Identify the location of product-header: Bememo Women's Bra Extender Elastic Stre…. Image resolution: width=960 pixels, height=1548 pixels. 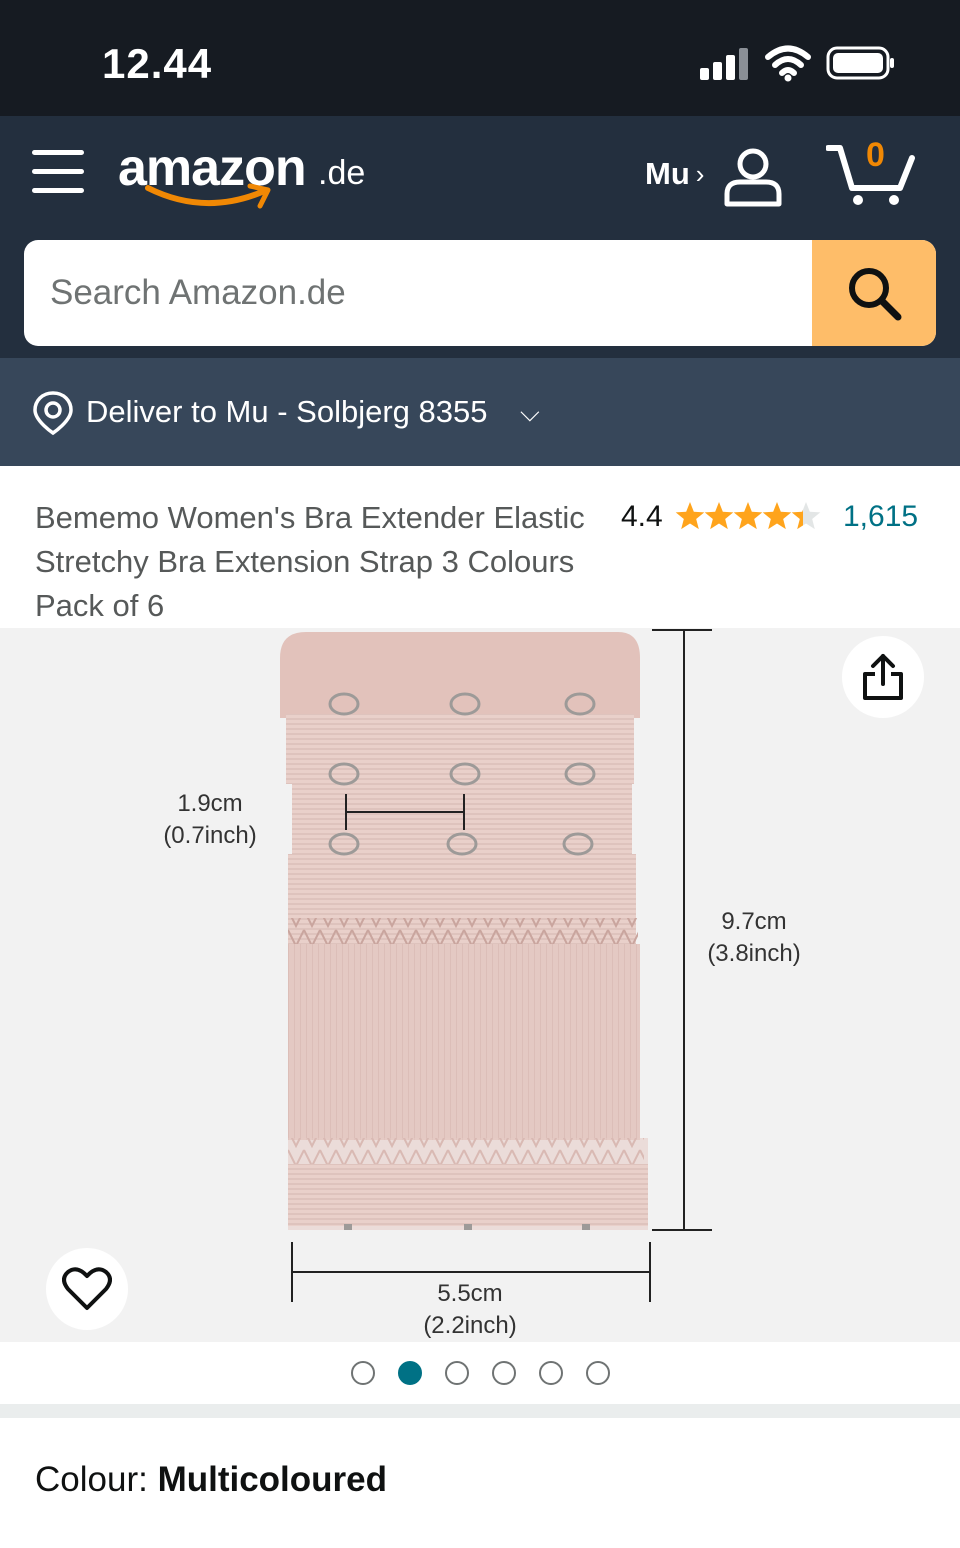
(480, 547).